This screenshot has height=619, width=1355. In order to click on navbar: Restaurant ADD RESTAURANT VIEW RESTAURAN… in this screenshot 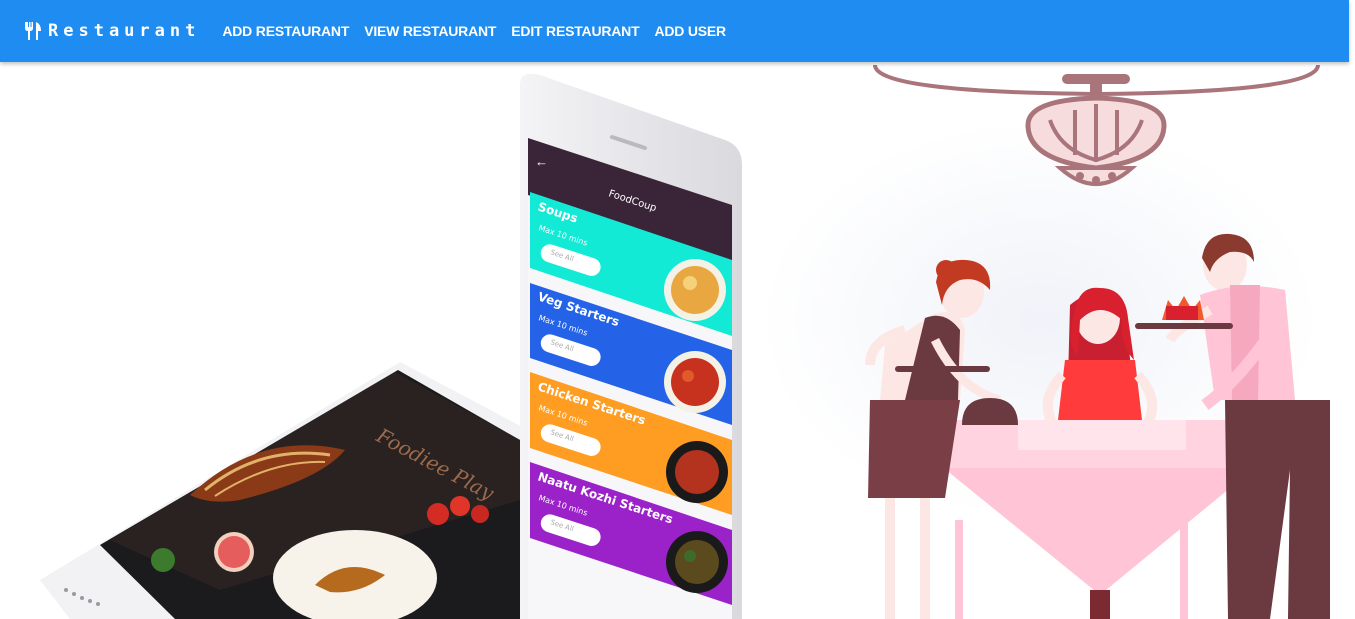, I will do `click(674, 31)`.